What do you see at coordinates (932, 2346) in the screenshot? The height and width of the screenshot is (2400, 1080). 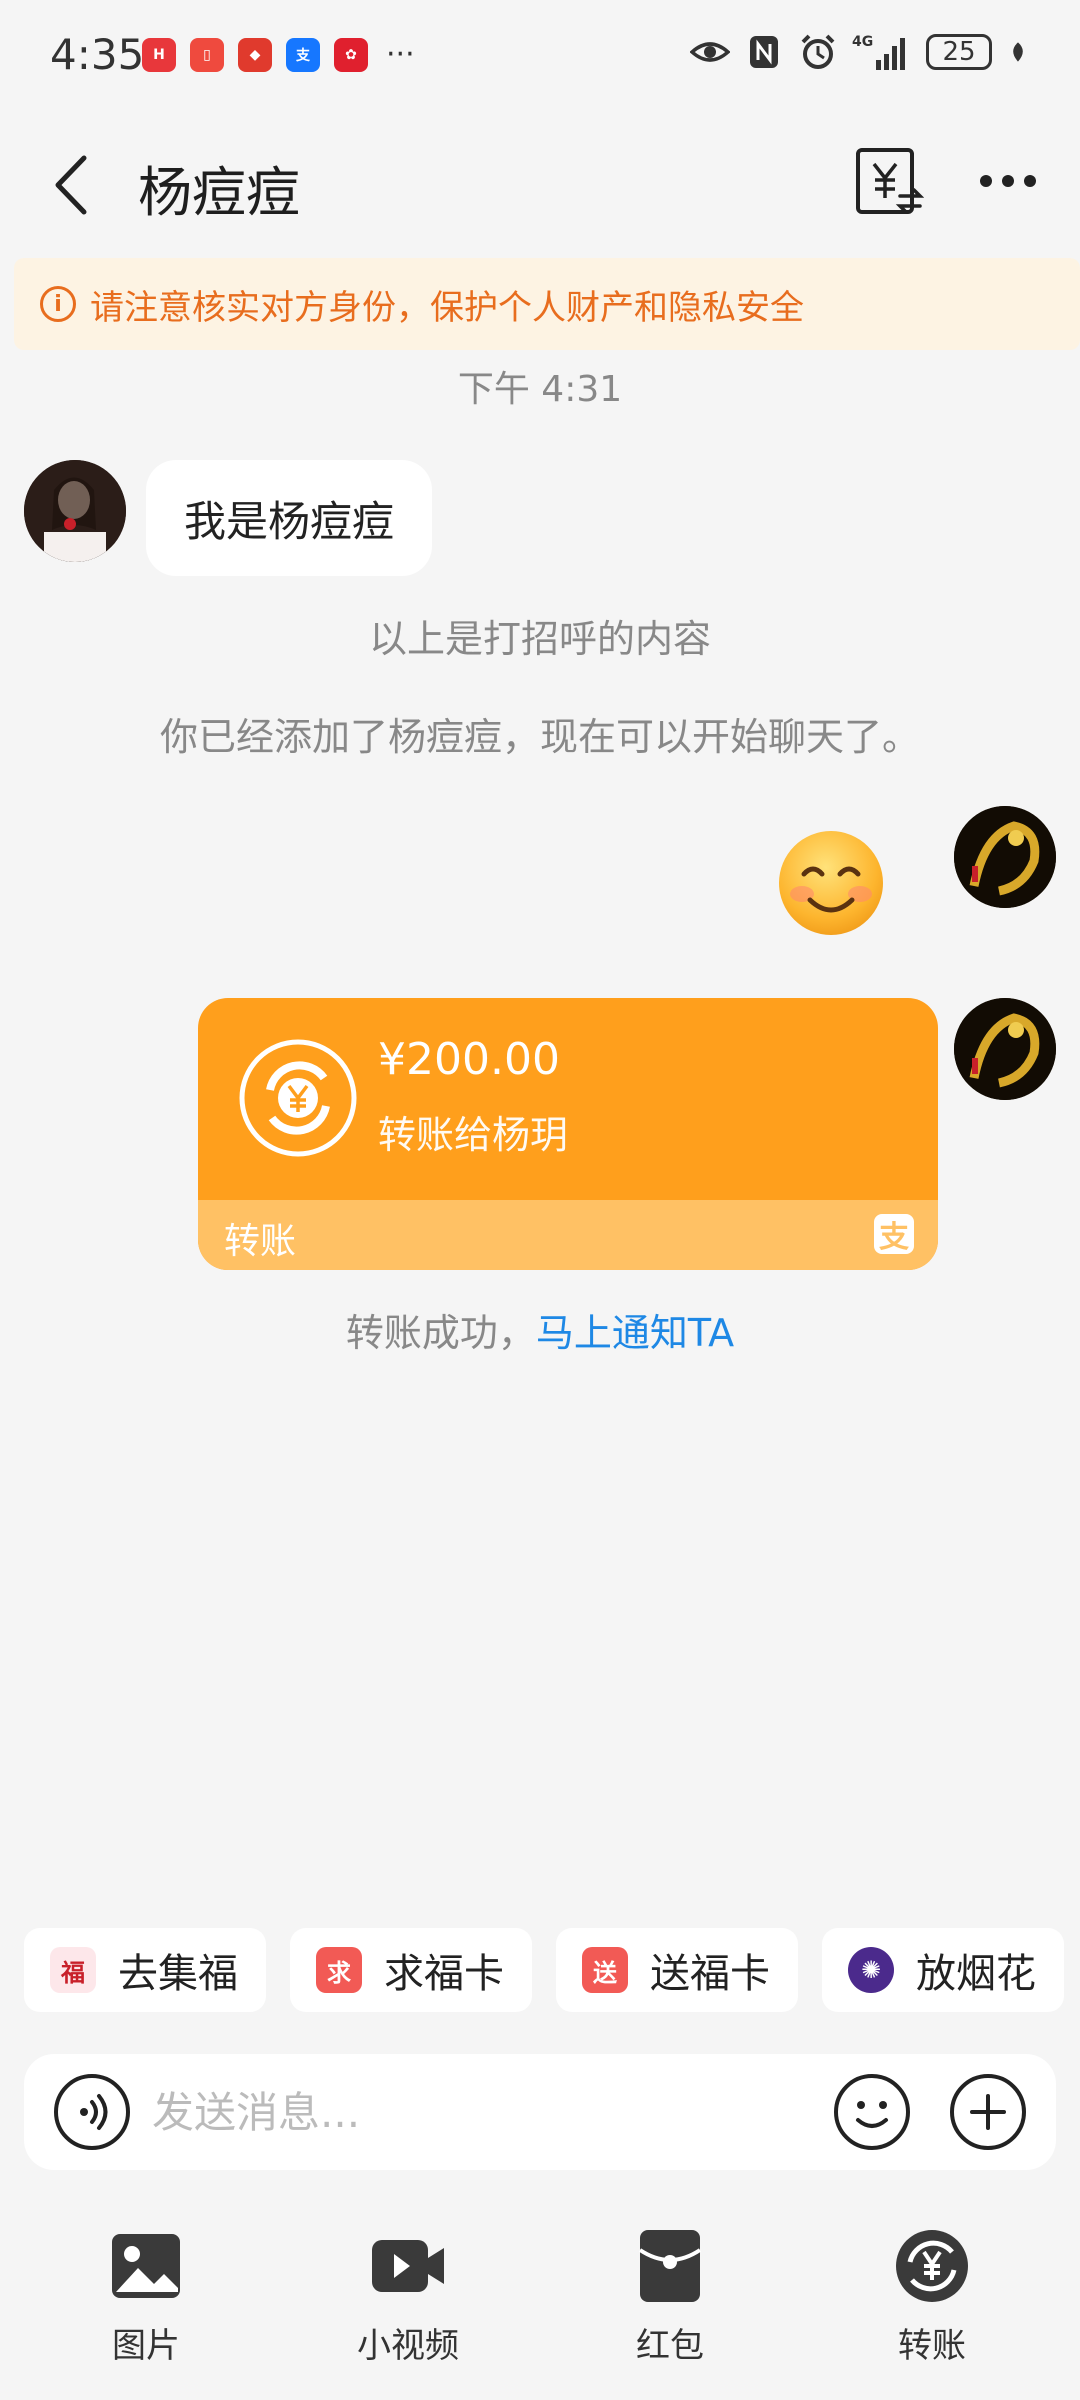 I see `toolbar-transfer-label: 转账` at bounding box center [932, 2346].